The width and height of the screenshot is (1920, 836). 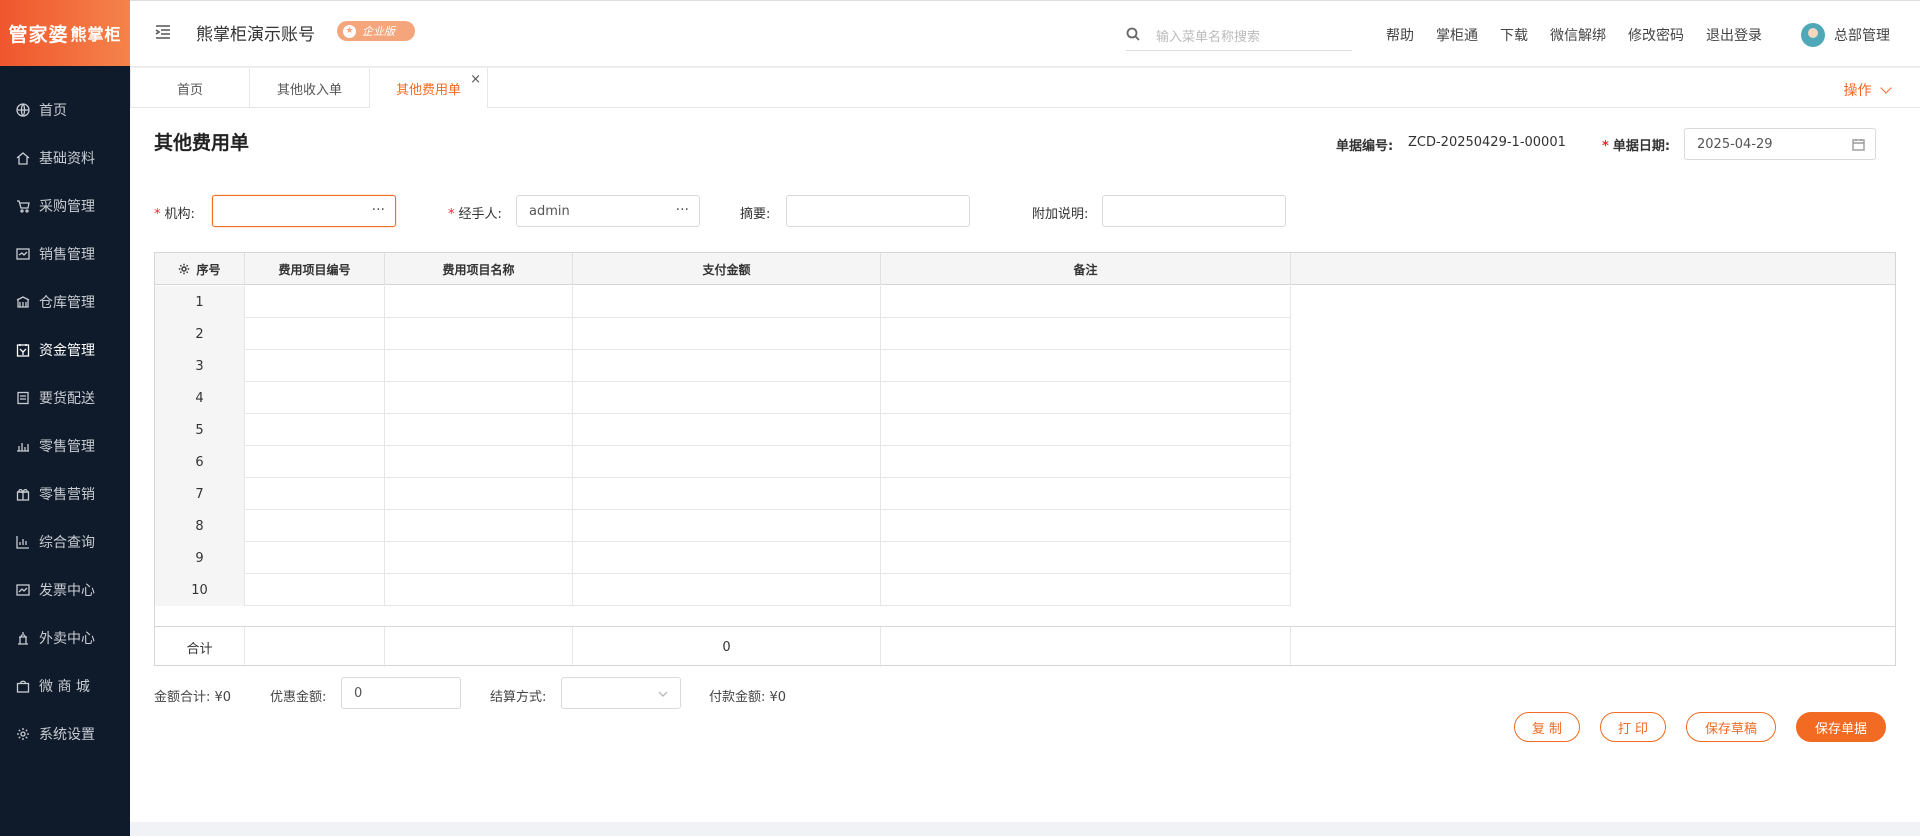 I want to click on tab-home: 首页, so click(x=190, y=88).